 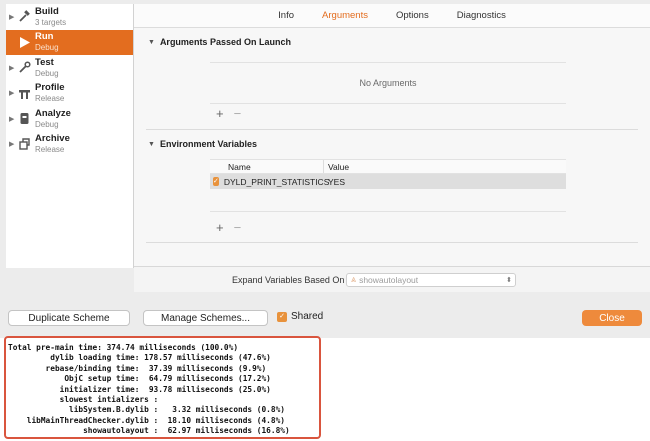 I want to click on instruments-icon, so click(x=24, y=93).